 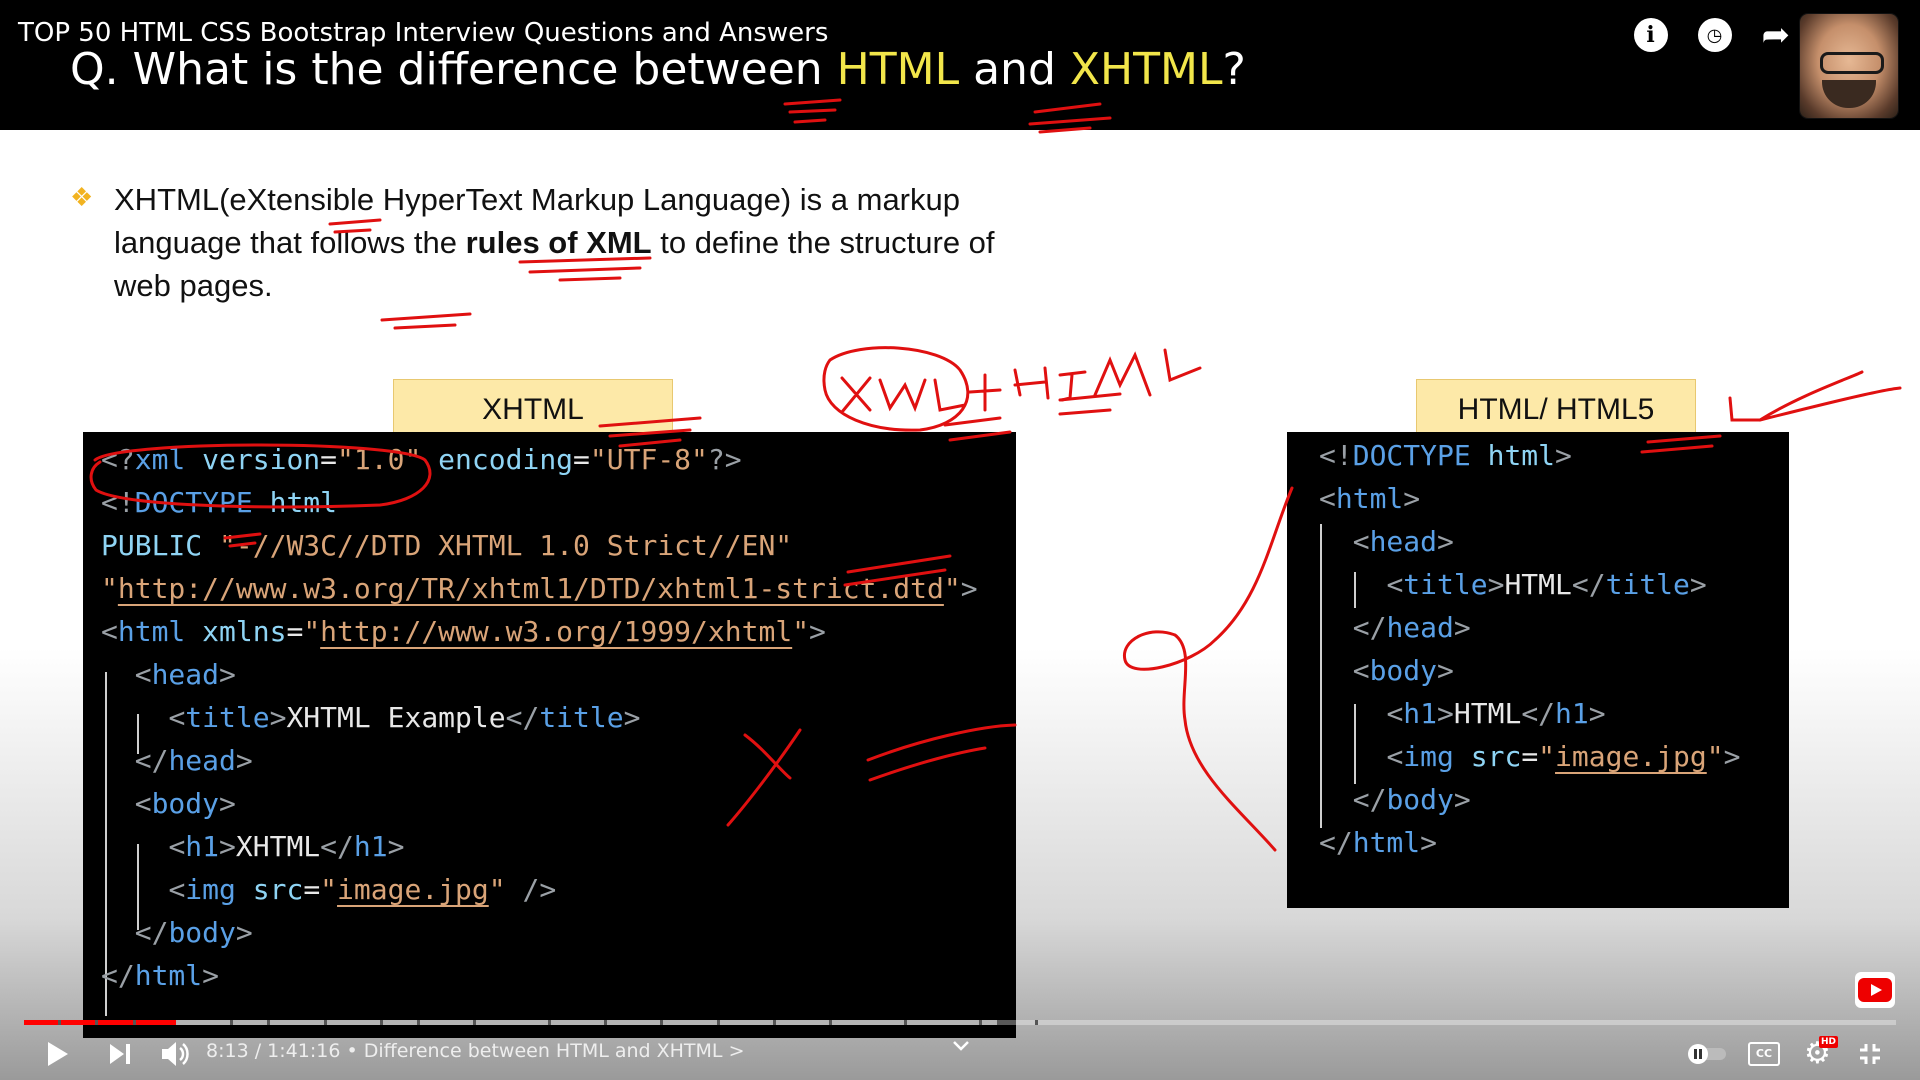 What do you see at coordinates (426, 321) in the screenshot?
I see `underline-pages-stroke` at bounding box center [426, 321].